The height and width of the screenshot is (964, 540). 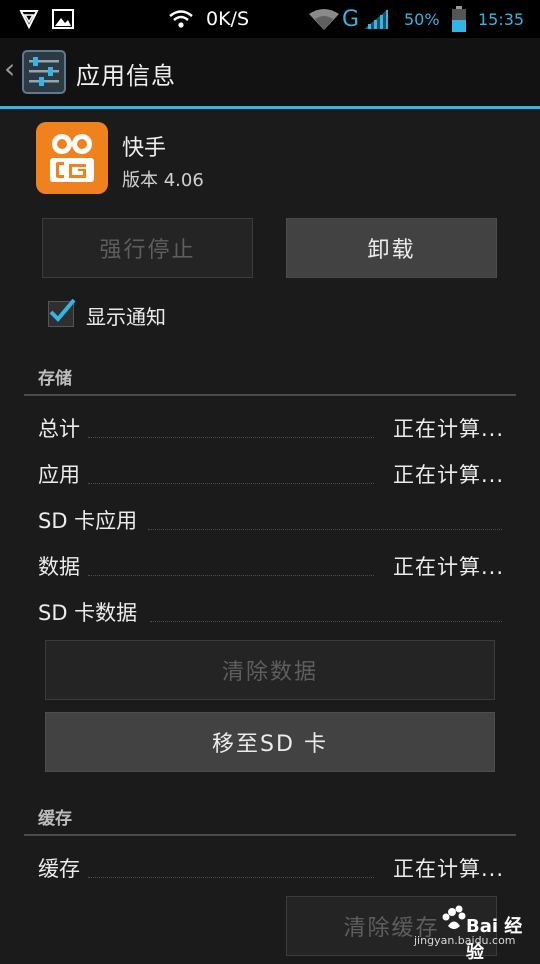 I want to click on data-label: 数据, so click(x=59, y=567).